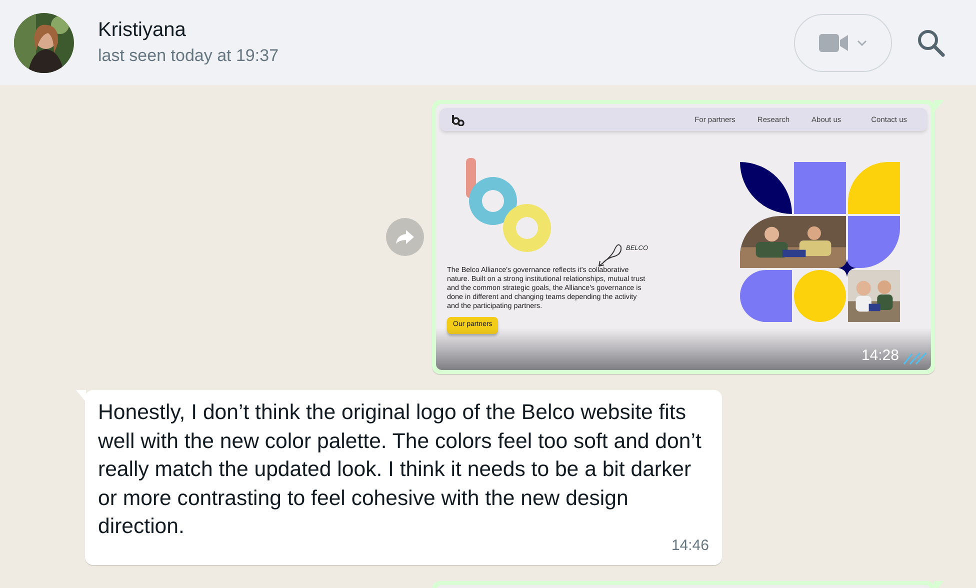 This screenshot has height=588, width=976. What do you see at coordinates (931, 43) in the screenshot?
I see `search-icon` at bounding box center [931, 43].